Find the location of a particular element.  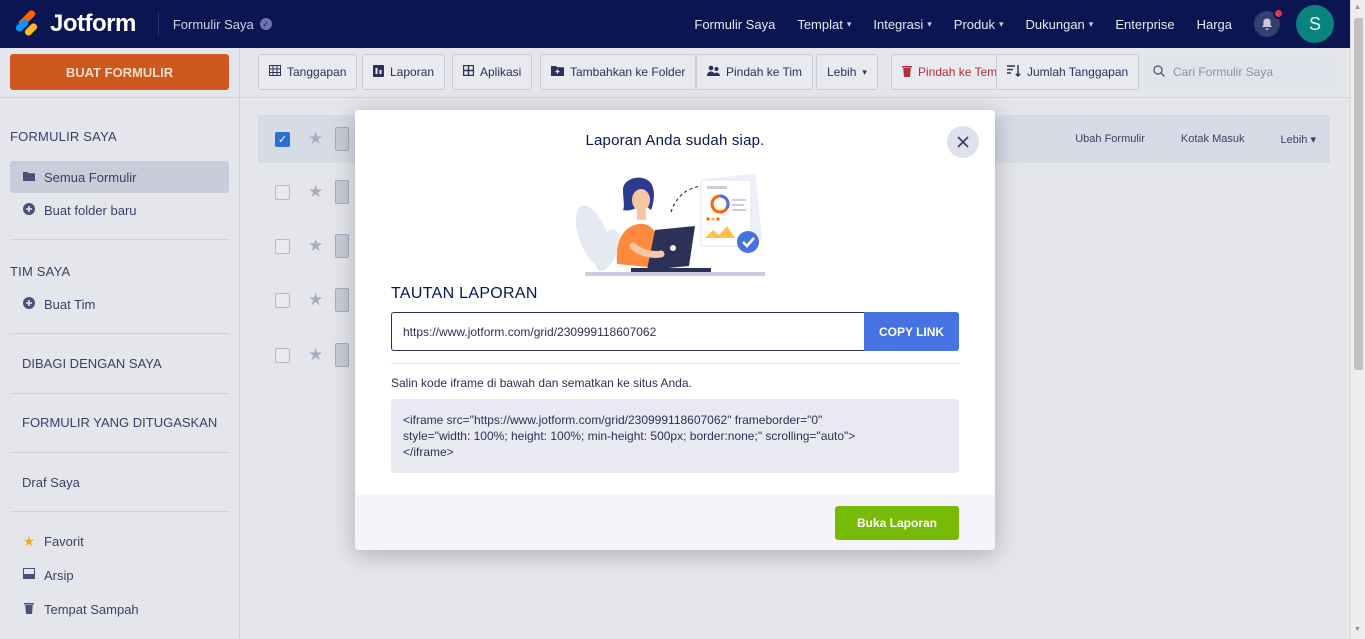

dialog-title: Laporan Anda sudah siap. is located at coordinates (675, 140).